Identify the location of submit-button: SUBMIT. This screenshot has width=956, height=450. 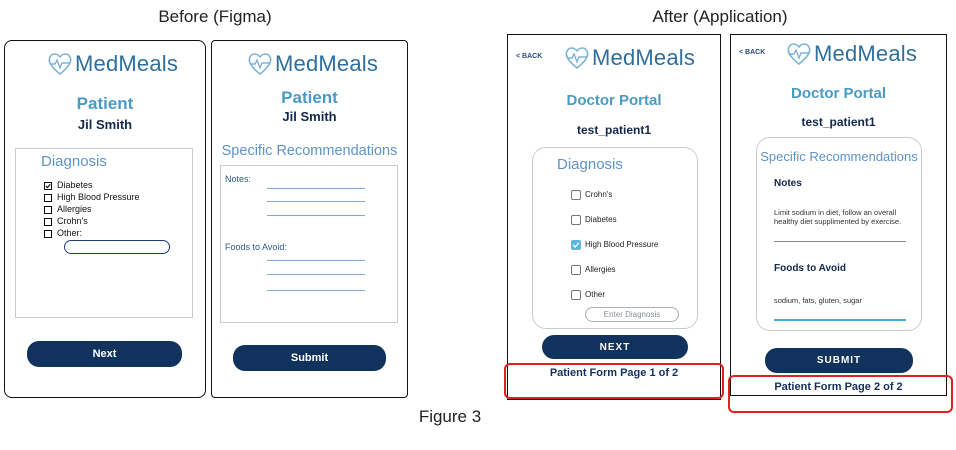
(839, 360).